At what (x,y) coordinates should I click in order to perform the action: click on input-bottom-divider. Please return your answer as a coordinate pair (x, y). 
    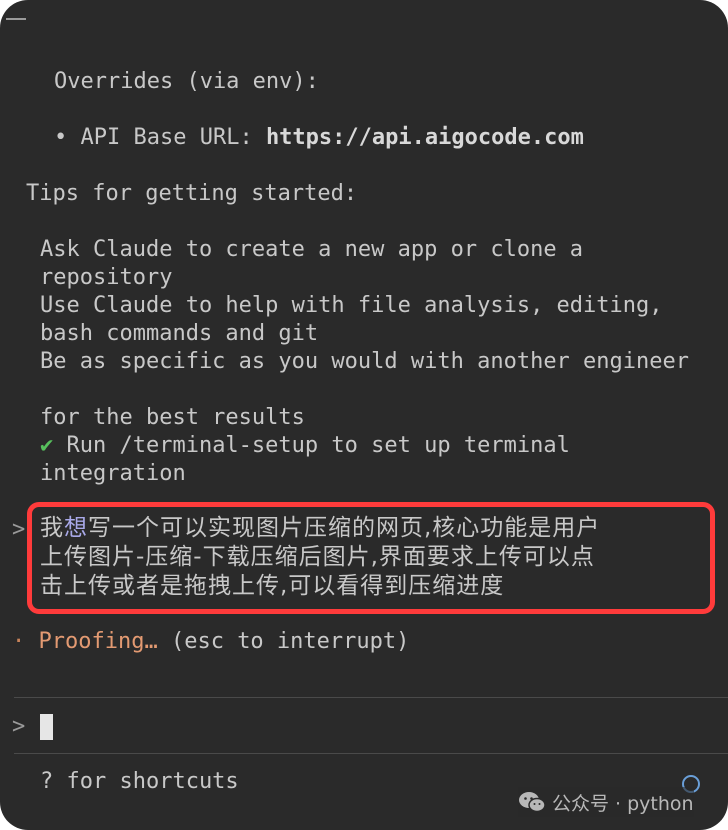
    Looking at the image, I should click on (371, 753).